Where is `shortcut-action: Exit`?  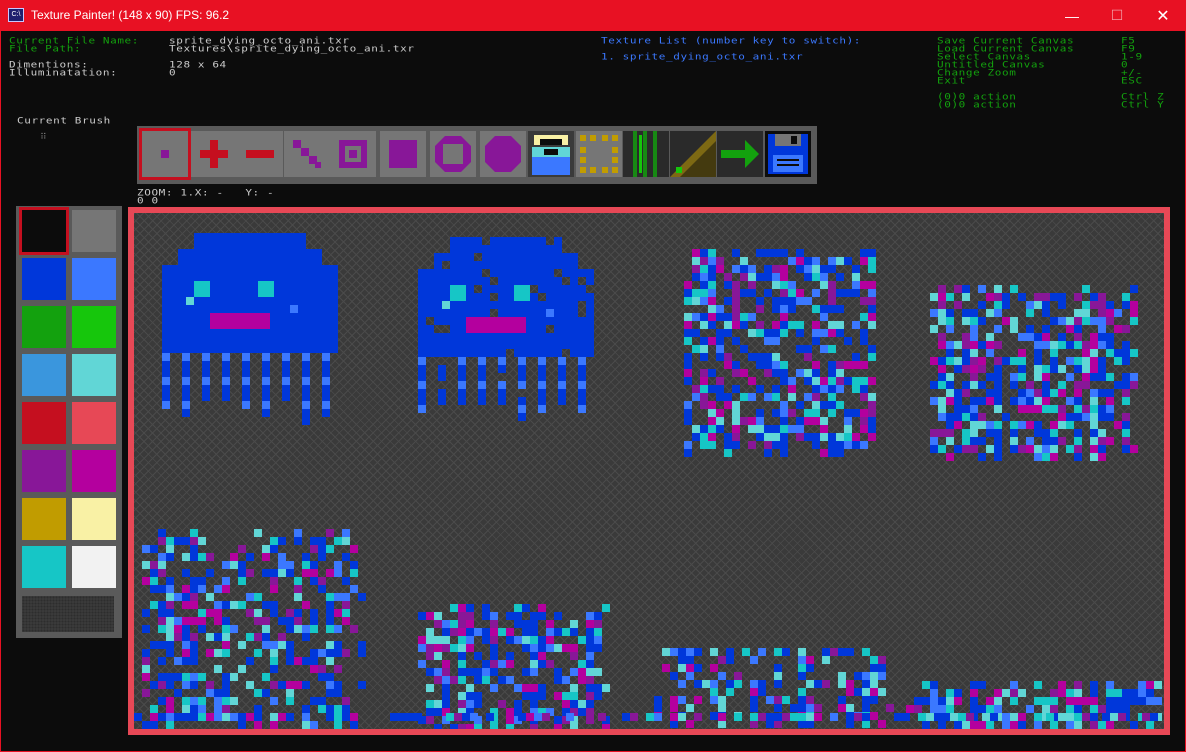 shortcut-action: Exit is located at coordinates (951, 81).